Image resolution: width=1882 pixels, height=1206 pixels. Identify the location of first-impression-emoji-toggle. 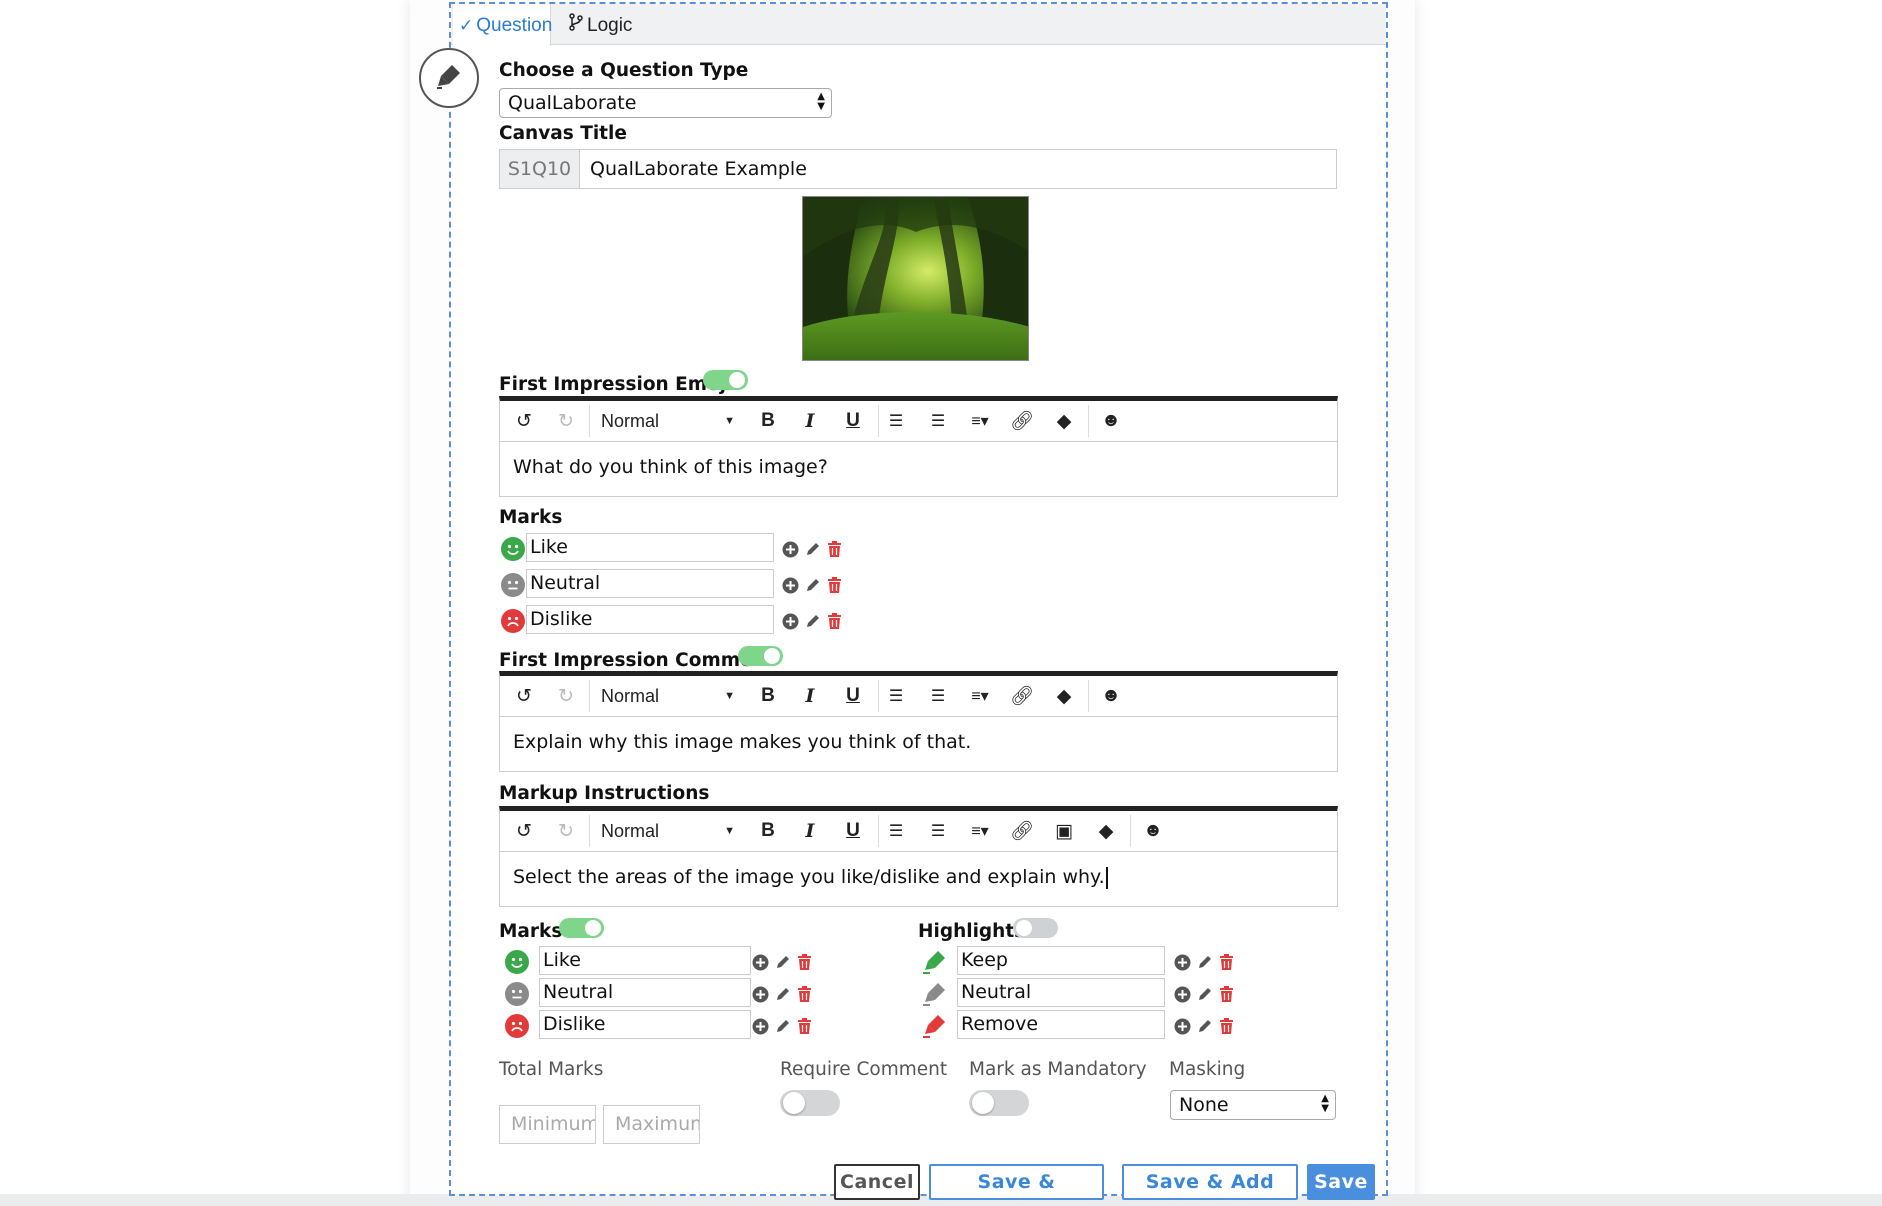
(725, 380).